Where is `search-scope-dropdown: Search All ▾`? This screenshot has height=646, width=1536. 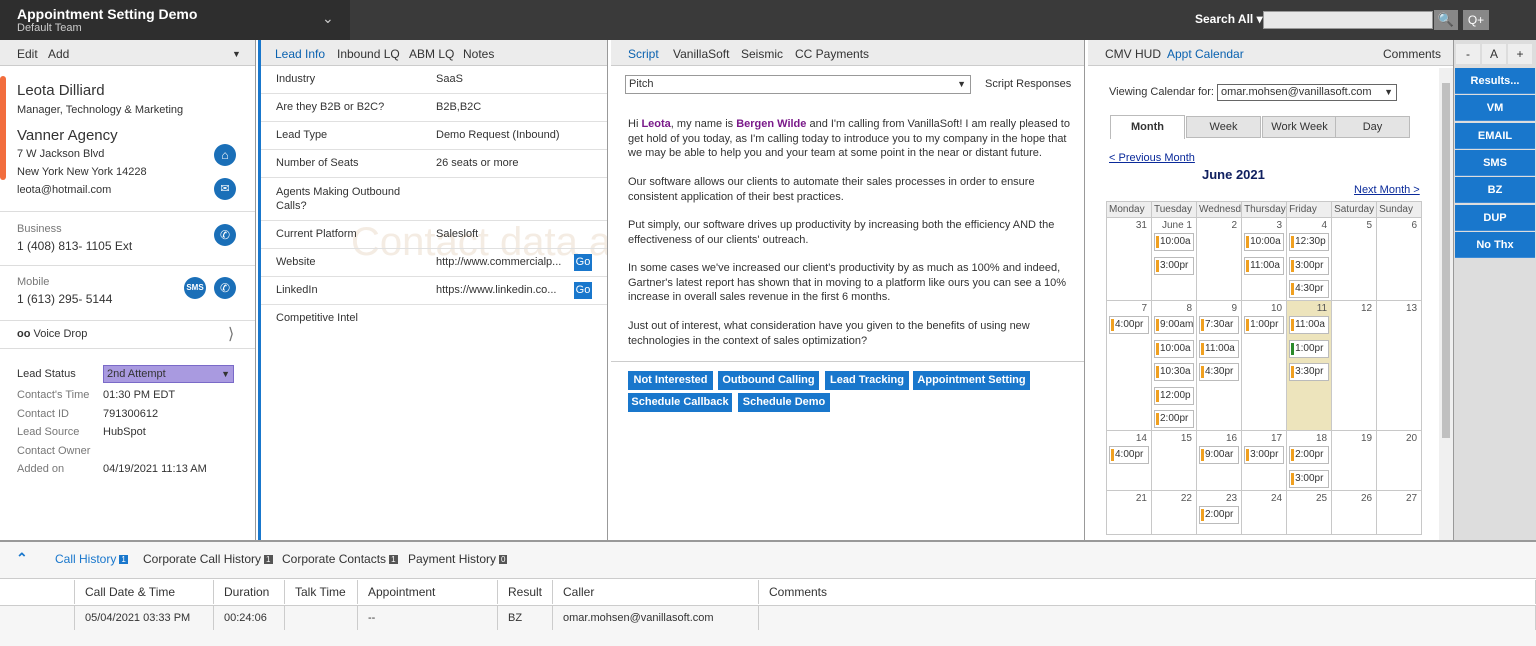
search-scope-dropdown: Search All ▾ is located at coordinates (1229, 19).